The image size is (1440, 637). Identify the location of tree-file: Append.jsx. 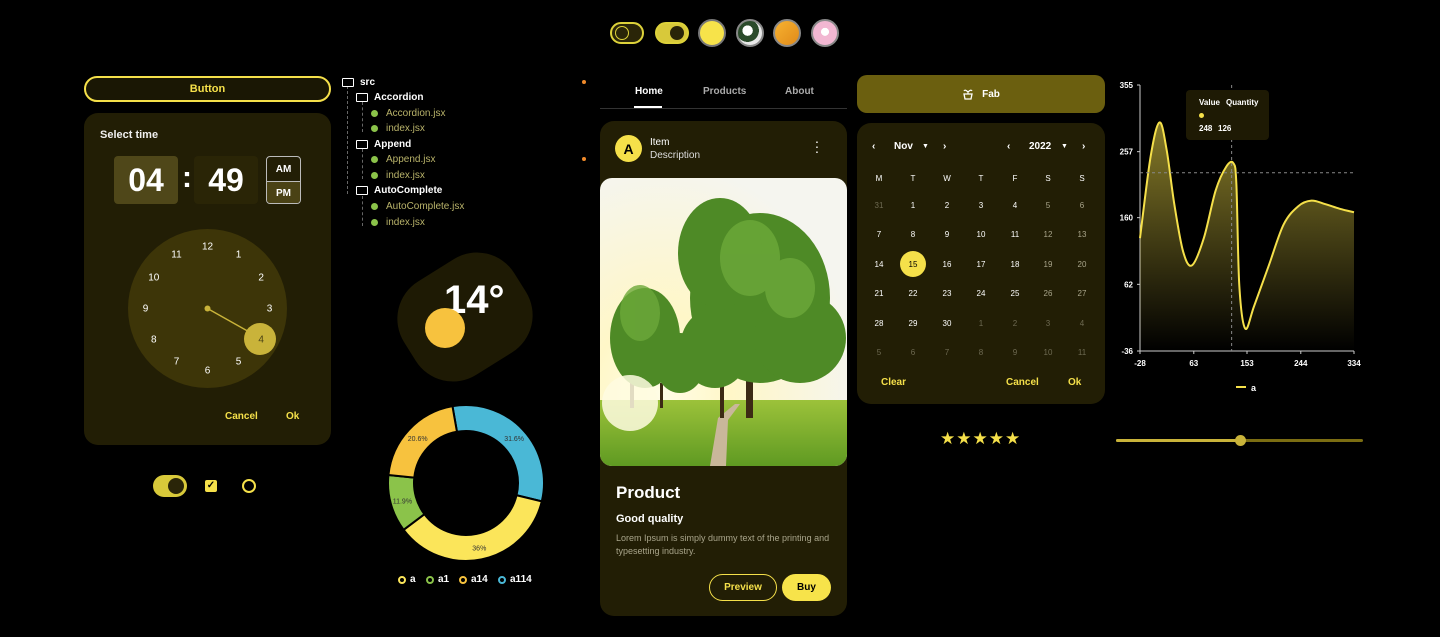
(403, 159).